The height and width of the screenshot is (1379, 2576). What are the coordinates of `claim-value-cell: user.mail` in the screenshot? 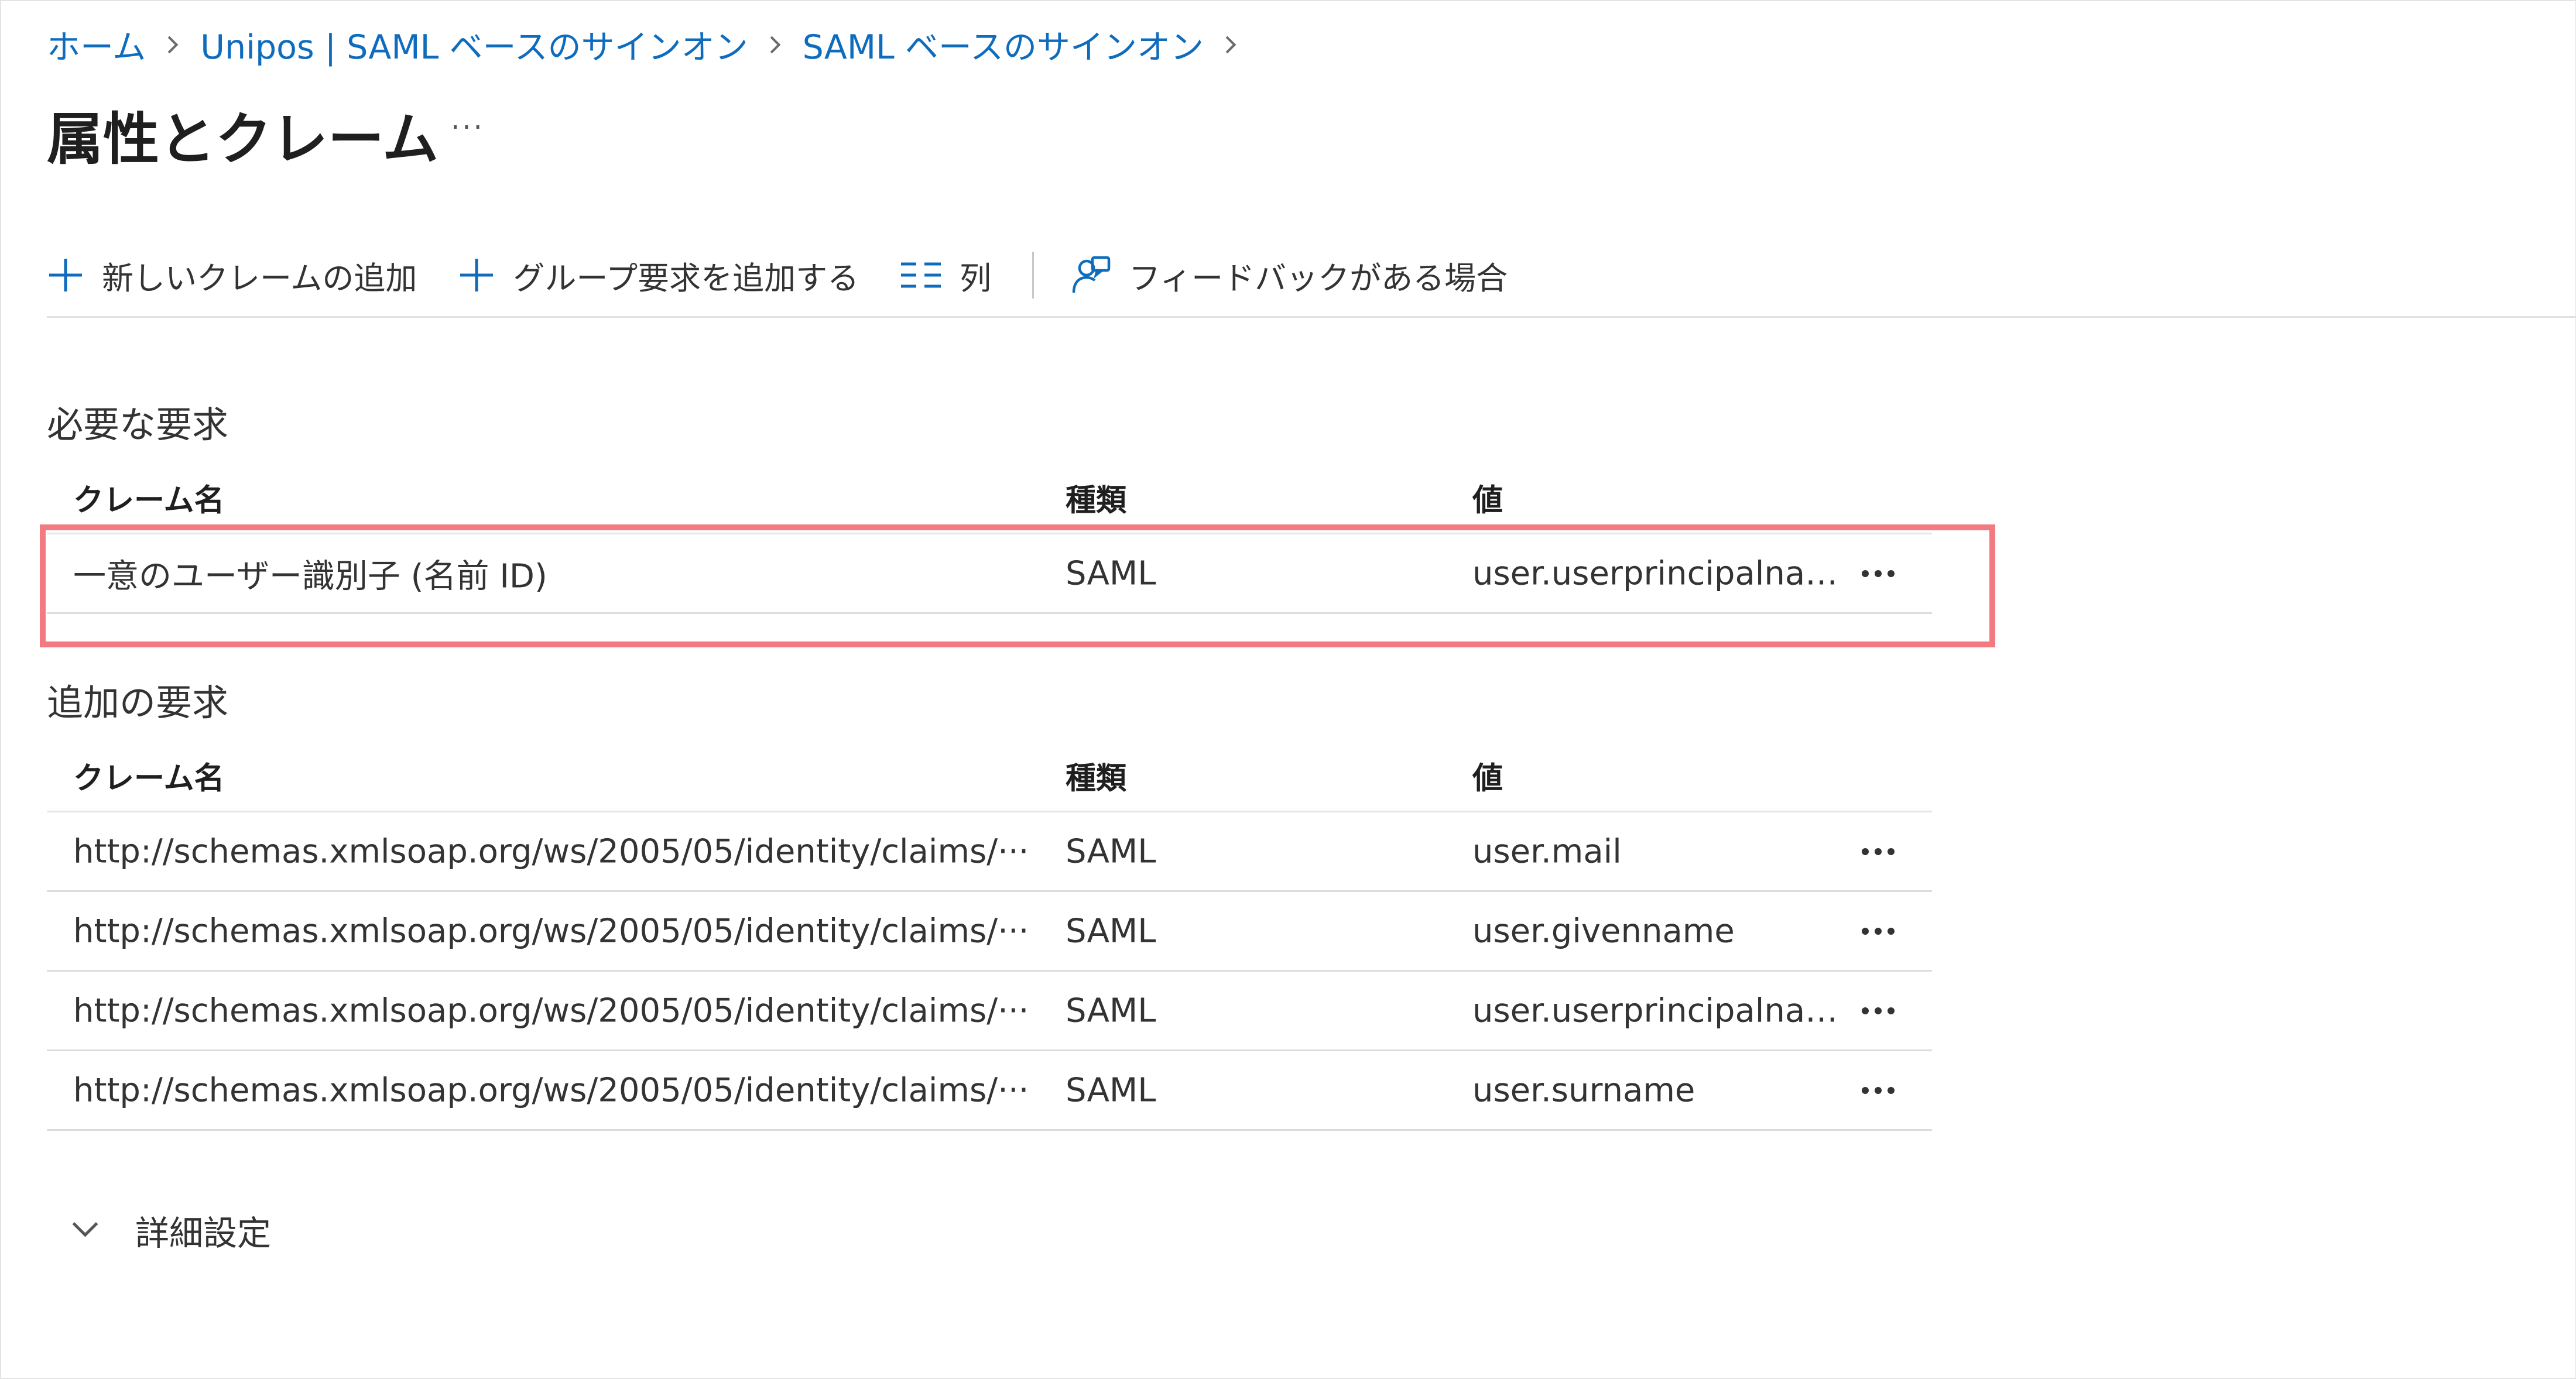 It's located at (1547, 851).